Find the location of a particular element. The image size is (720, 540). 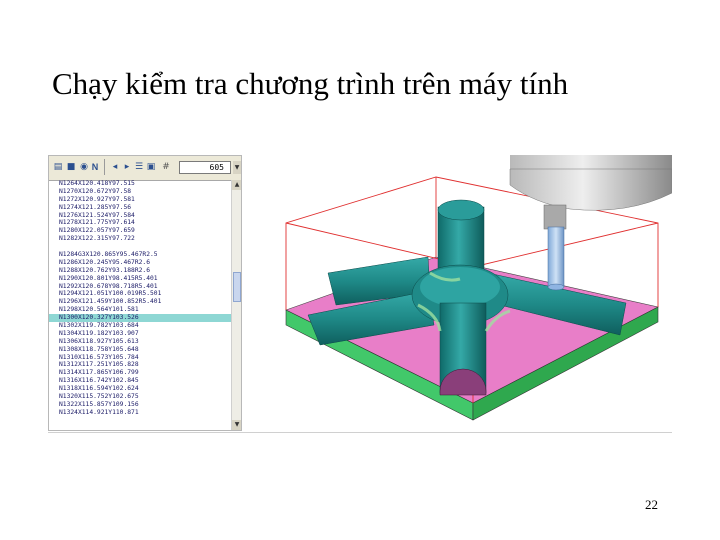

code-line: N1274X121.285Y97.56 is located at coordinates (140, 208).